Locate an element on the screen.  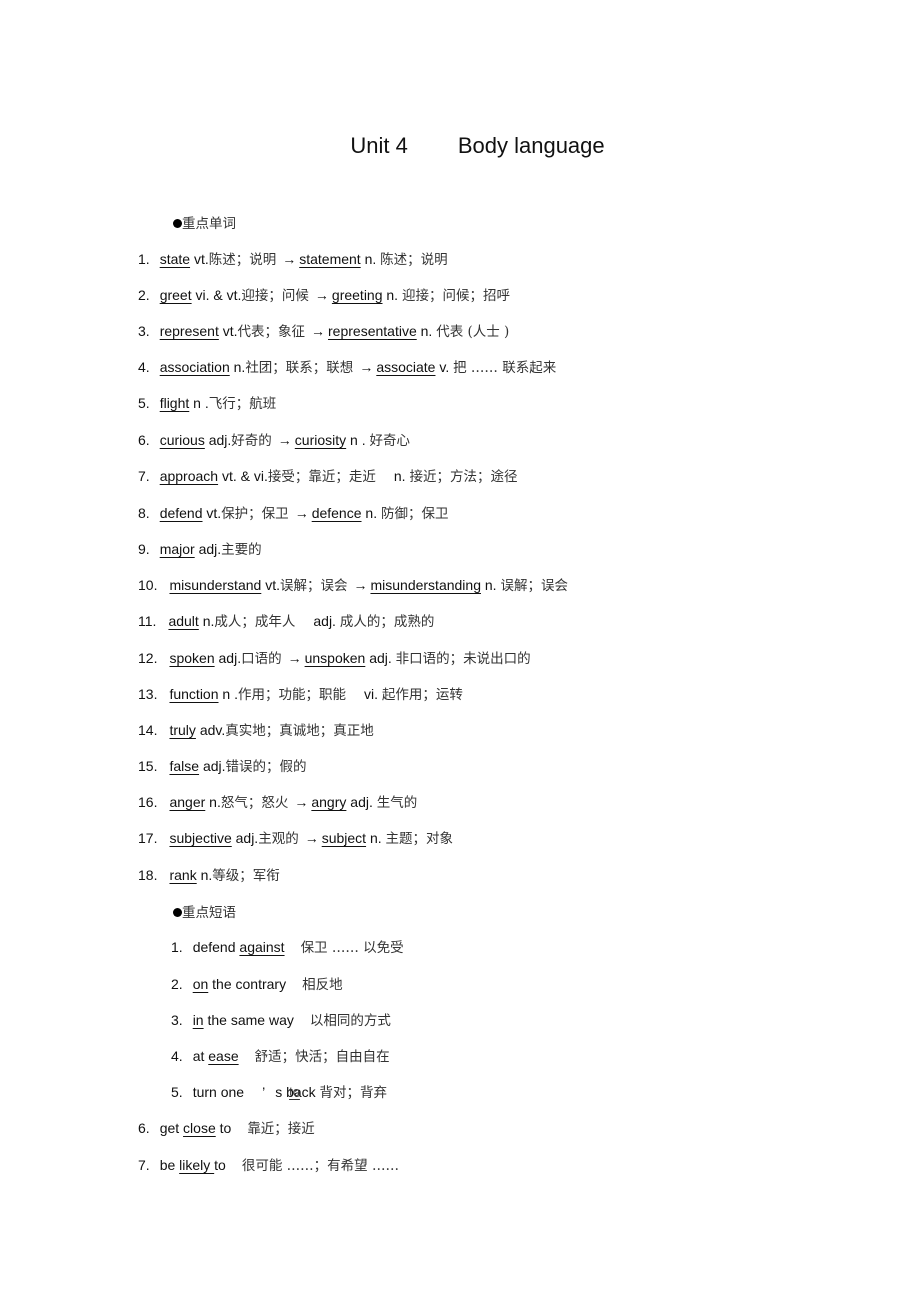
meaning: 错误的；假的 is located at coordinates (266, 767).